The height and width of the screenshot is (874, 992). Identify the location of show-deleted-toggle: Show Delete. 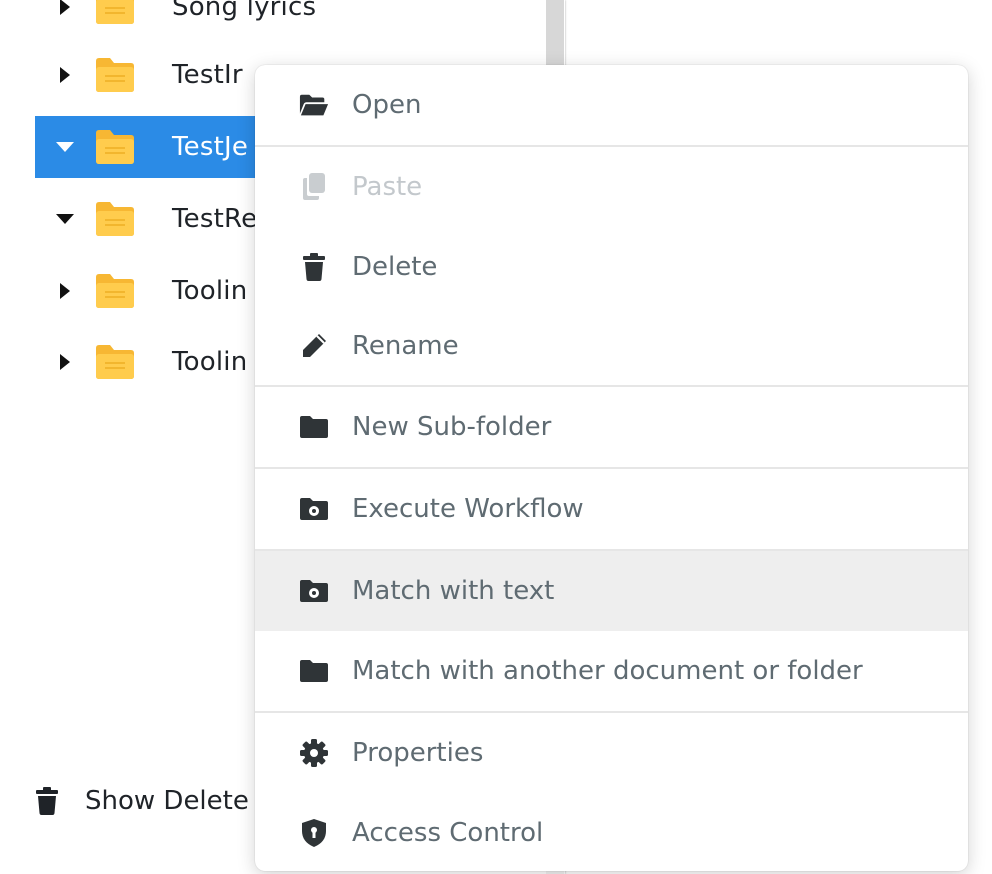
(142, 801).